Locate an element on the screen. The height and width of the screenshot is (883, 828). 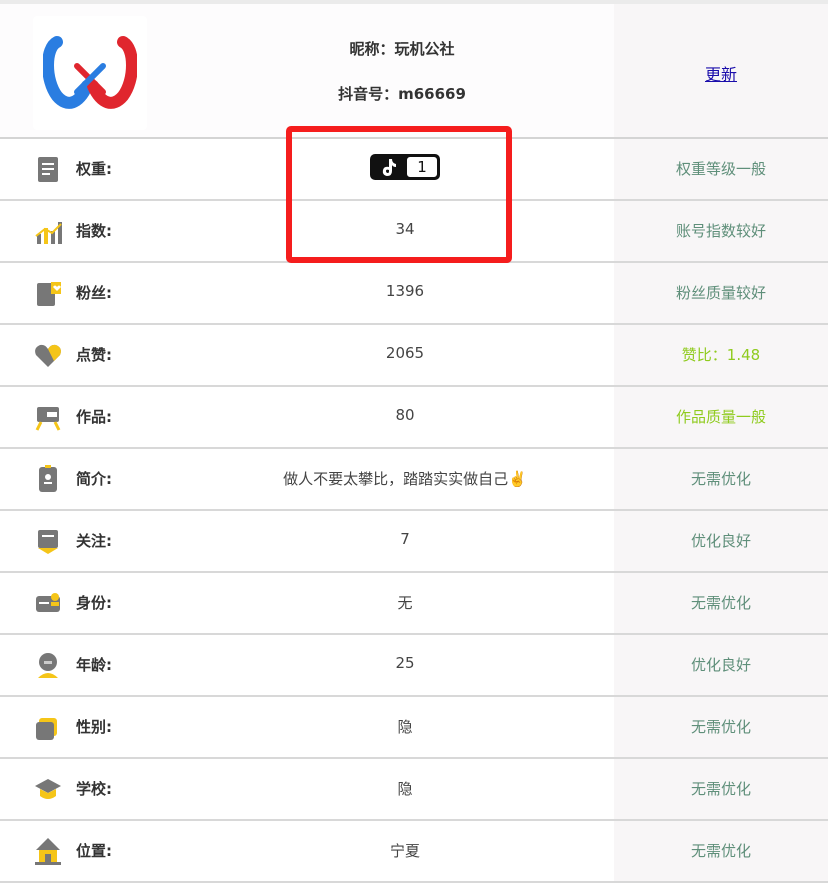
profile-icon is located at coordinates (48, 479).